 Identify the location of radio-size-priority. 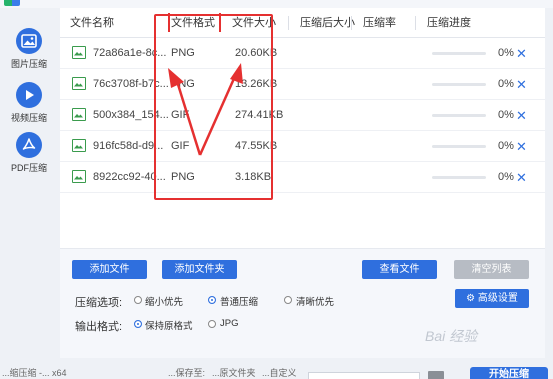
(138, 300).